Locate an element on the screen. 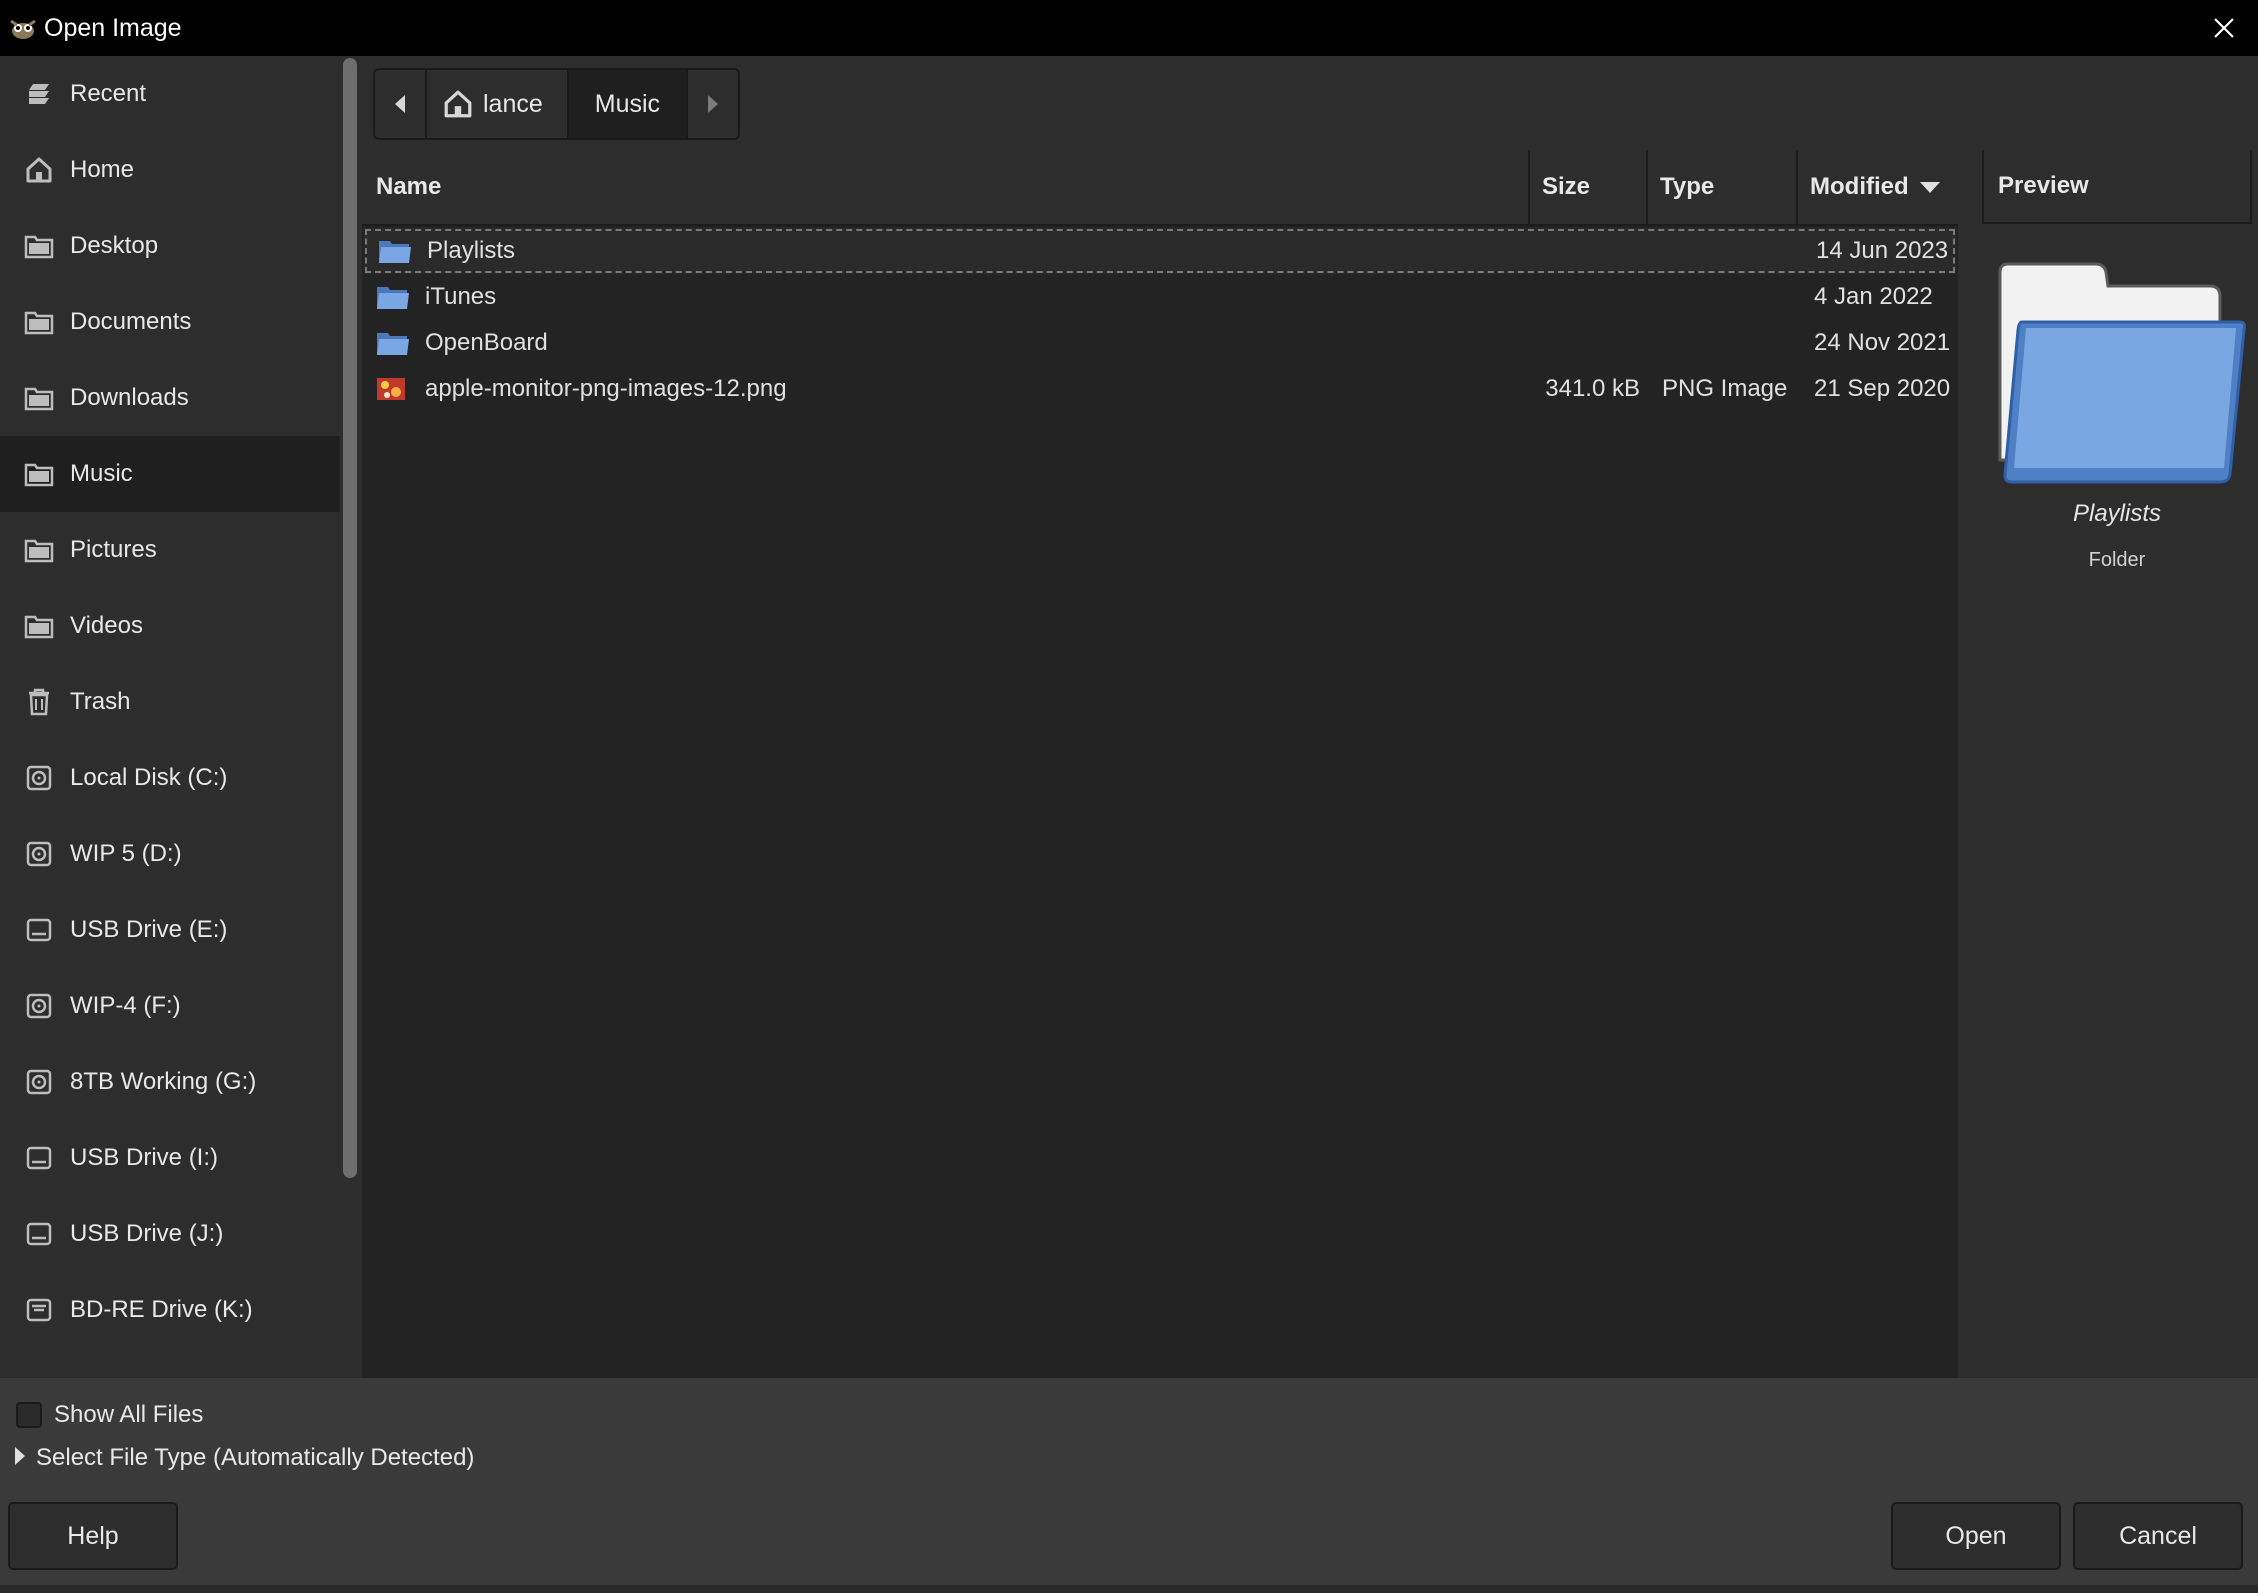 The image size is (2258, 1593). chevron-right-icon is located at coordinates (713, 104).